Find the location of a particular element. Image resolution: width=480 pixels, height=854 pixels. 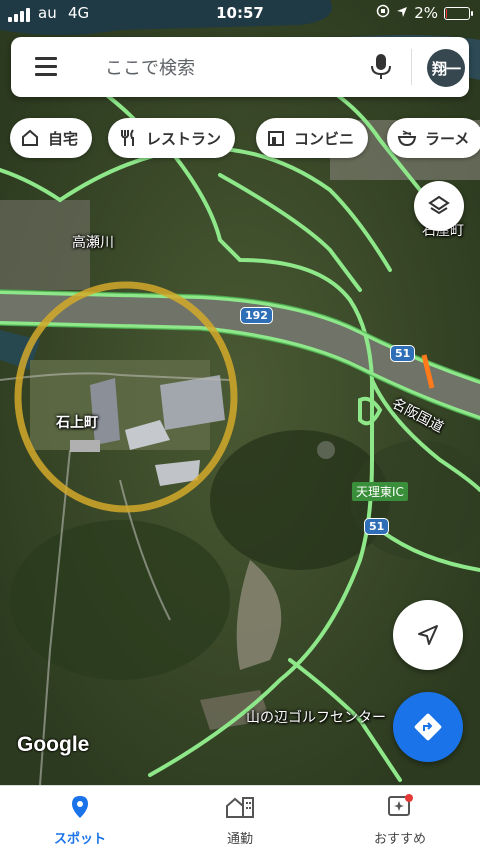

my-location-button is located at coordinates (428, 635).